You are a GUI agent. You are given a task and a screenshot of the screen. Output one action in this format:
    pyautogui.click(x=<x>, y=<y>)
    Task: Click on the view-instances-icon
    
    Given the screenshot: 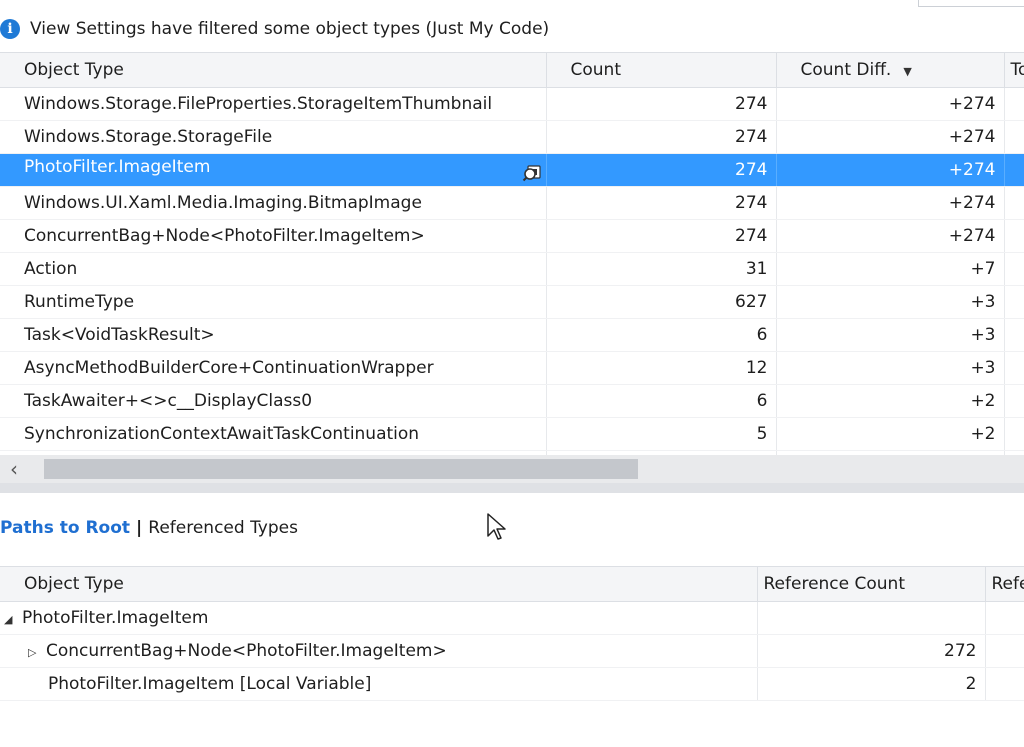 What is the action you would take?
    pyautogui.click(x=533, y=173)
    